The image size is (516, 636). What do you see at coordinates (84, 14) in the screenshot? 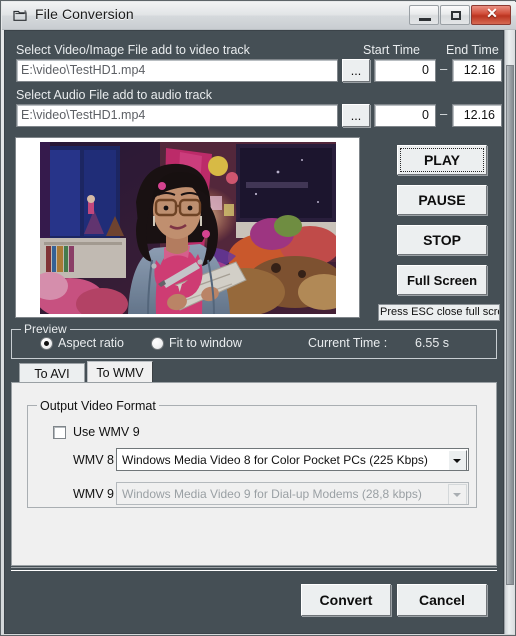
I see `window-title: File Conversion` at bounding box center [84, 14].